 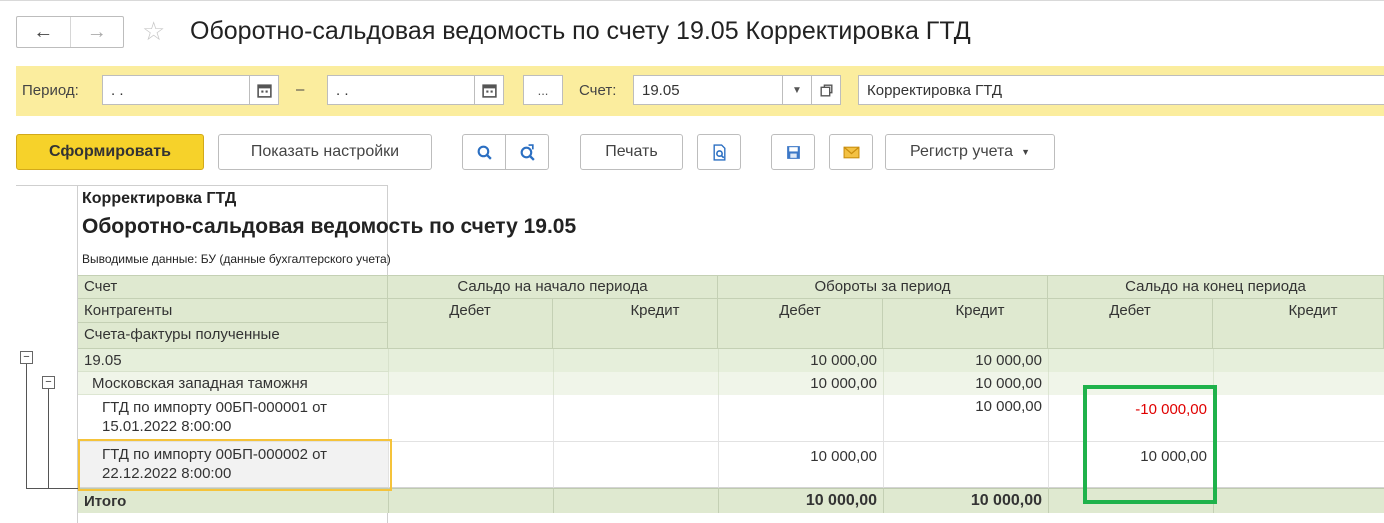 What do you see at coordinates (470, 324) in the screenshot?
I see `header-start-debit: Дебет` at bounding box center [470, 324].